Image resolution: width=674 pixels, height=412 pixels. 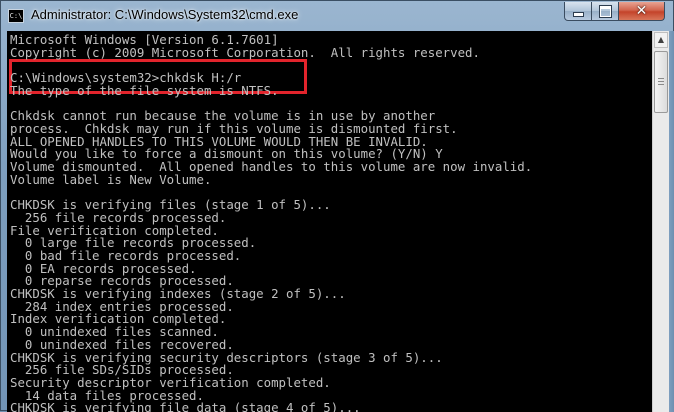 I want to click on window-controls: ✕, so click(x=614, y=12).